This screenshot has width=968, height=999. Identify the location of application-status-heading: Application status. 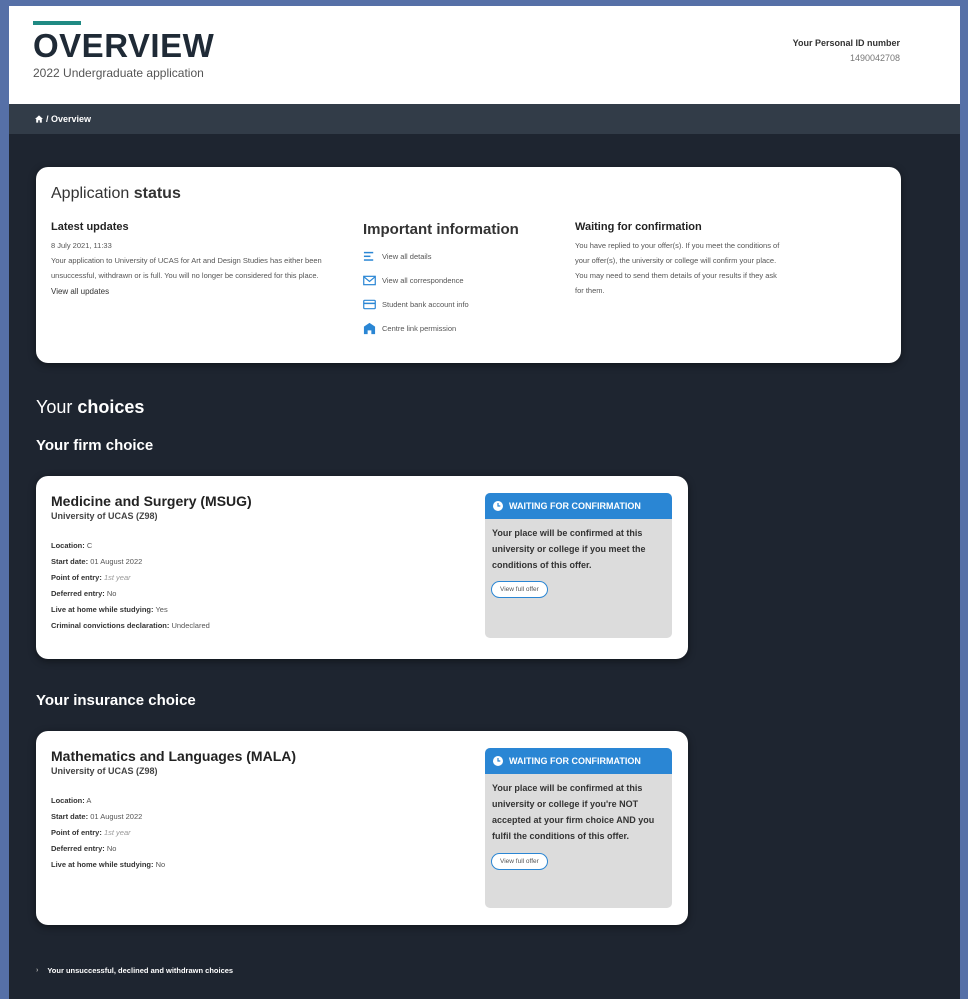
(116, 193).